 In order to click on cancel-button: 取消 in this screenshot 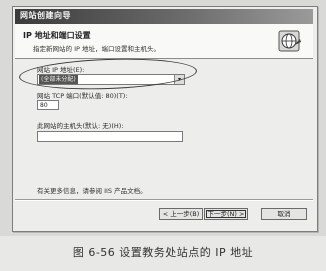, I will do `click(284, 214)`.